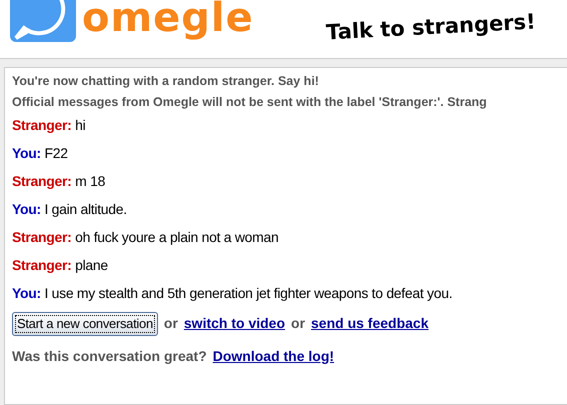 The height and width of the screenshot is (405, 567). Describe the element at coordinates (235, 323) in the screenshot. I see `text-link: switch to video` at that location.